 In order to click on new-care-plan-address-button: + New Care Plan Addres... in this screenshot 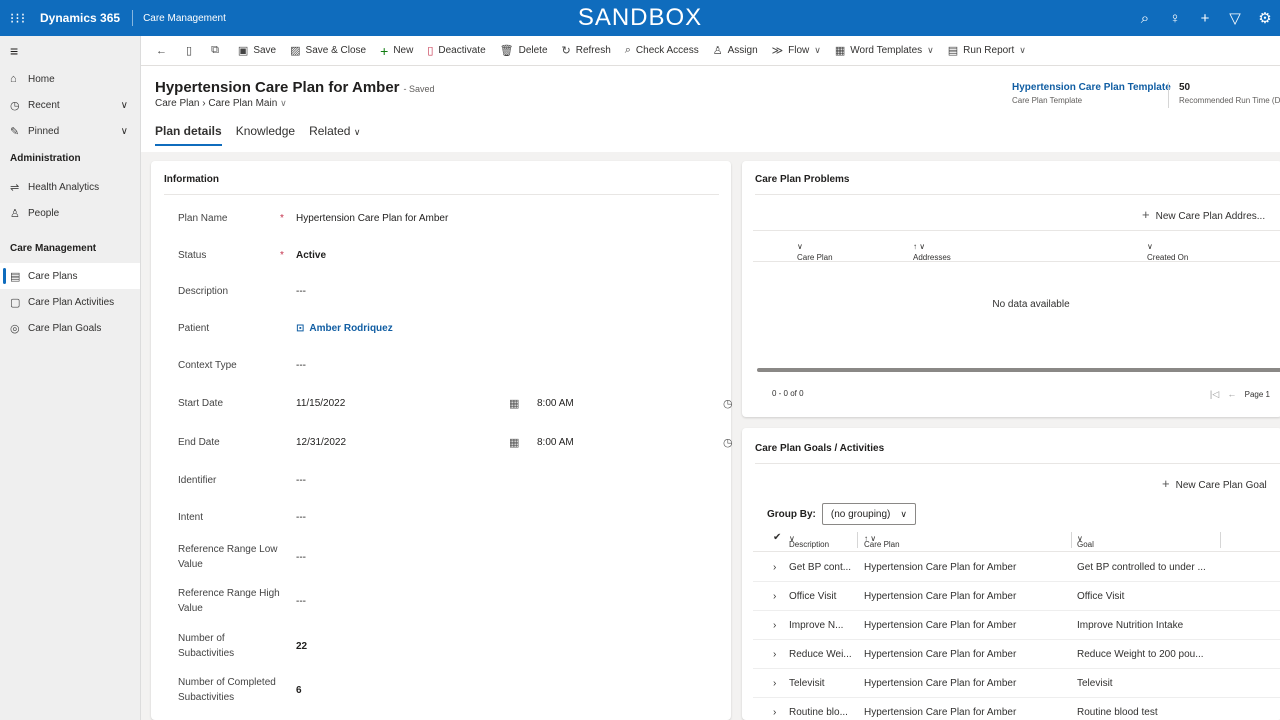, I will do `click(1203, 214)`.